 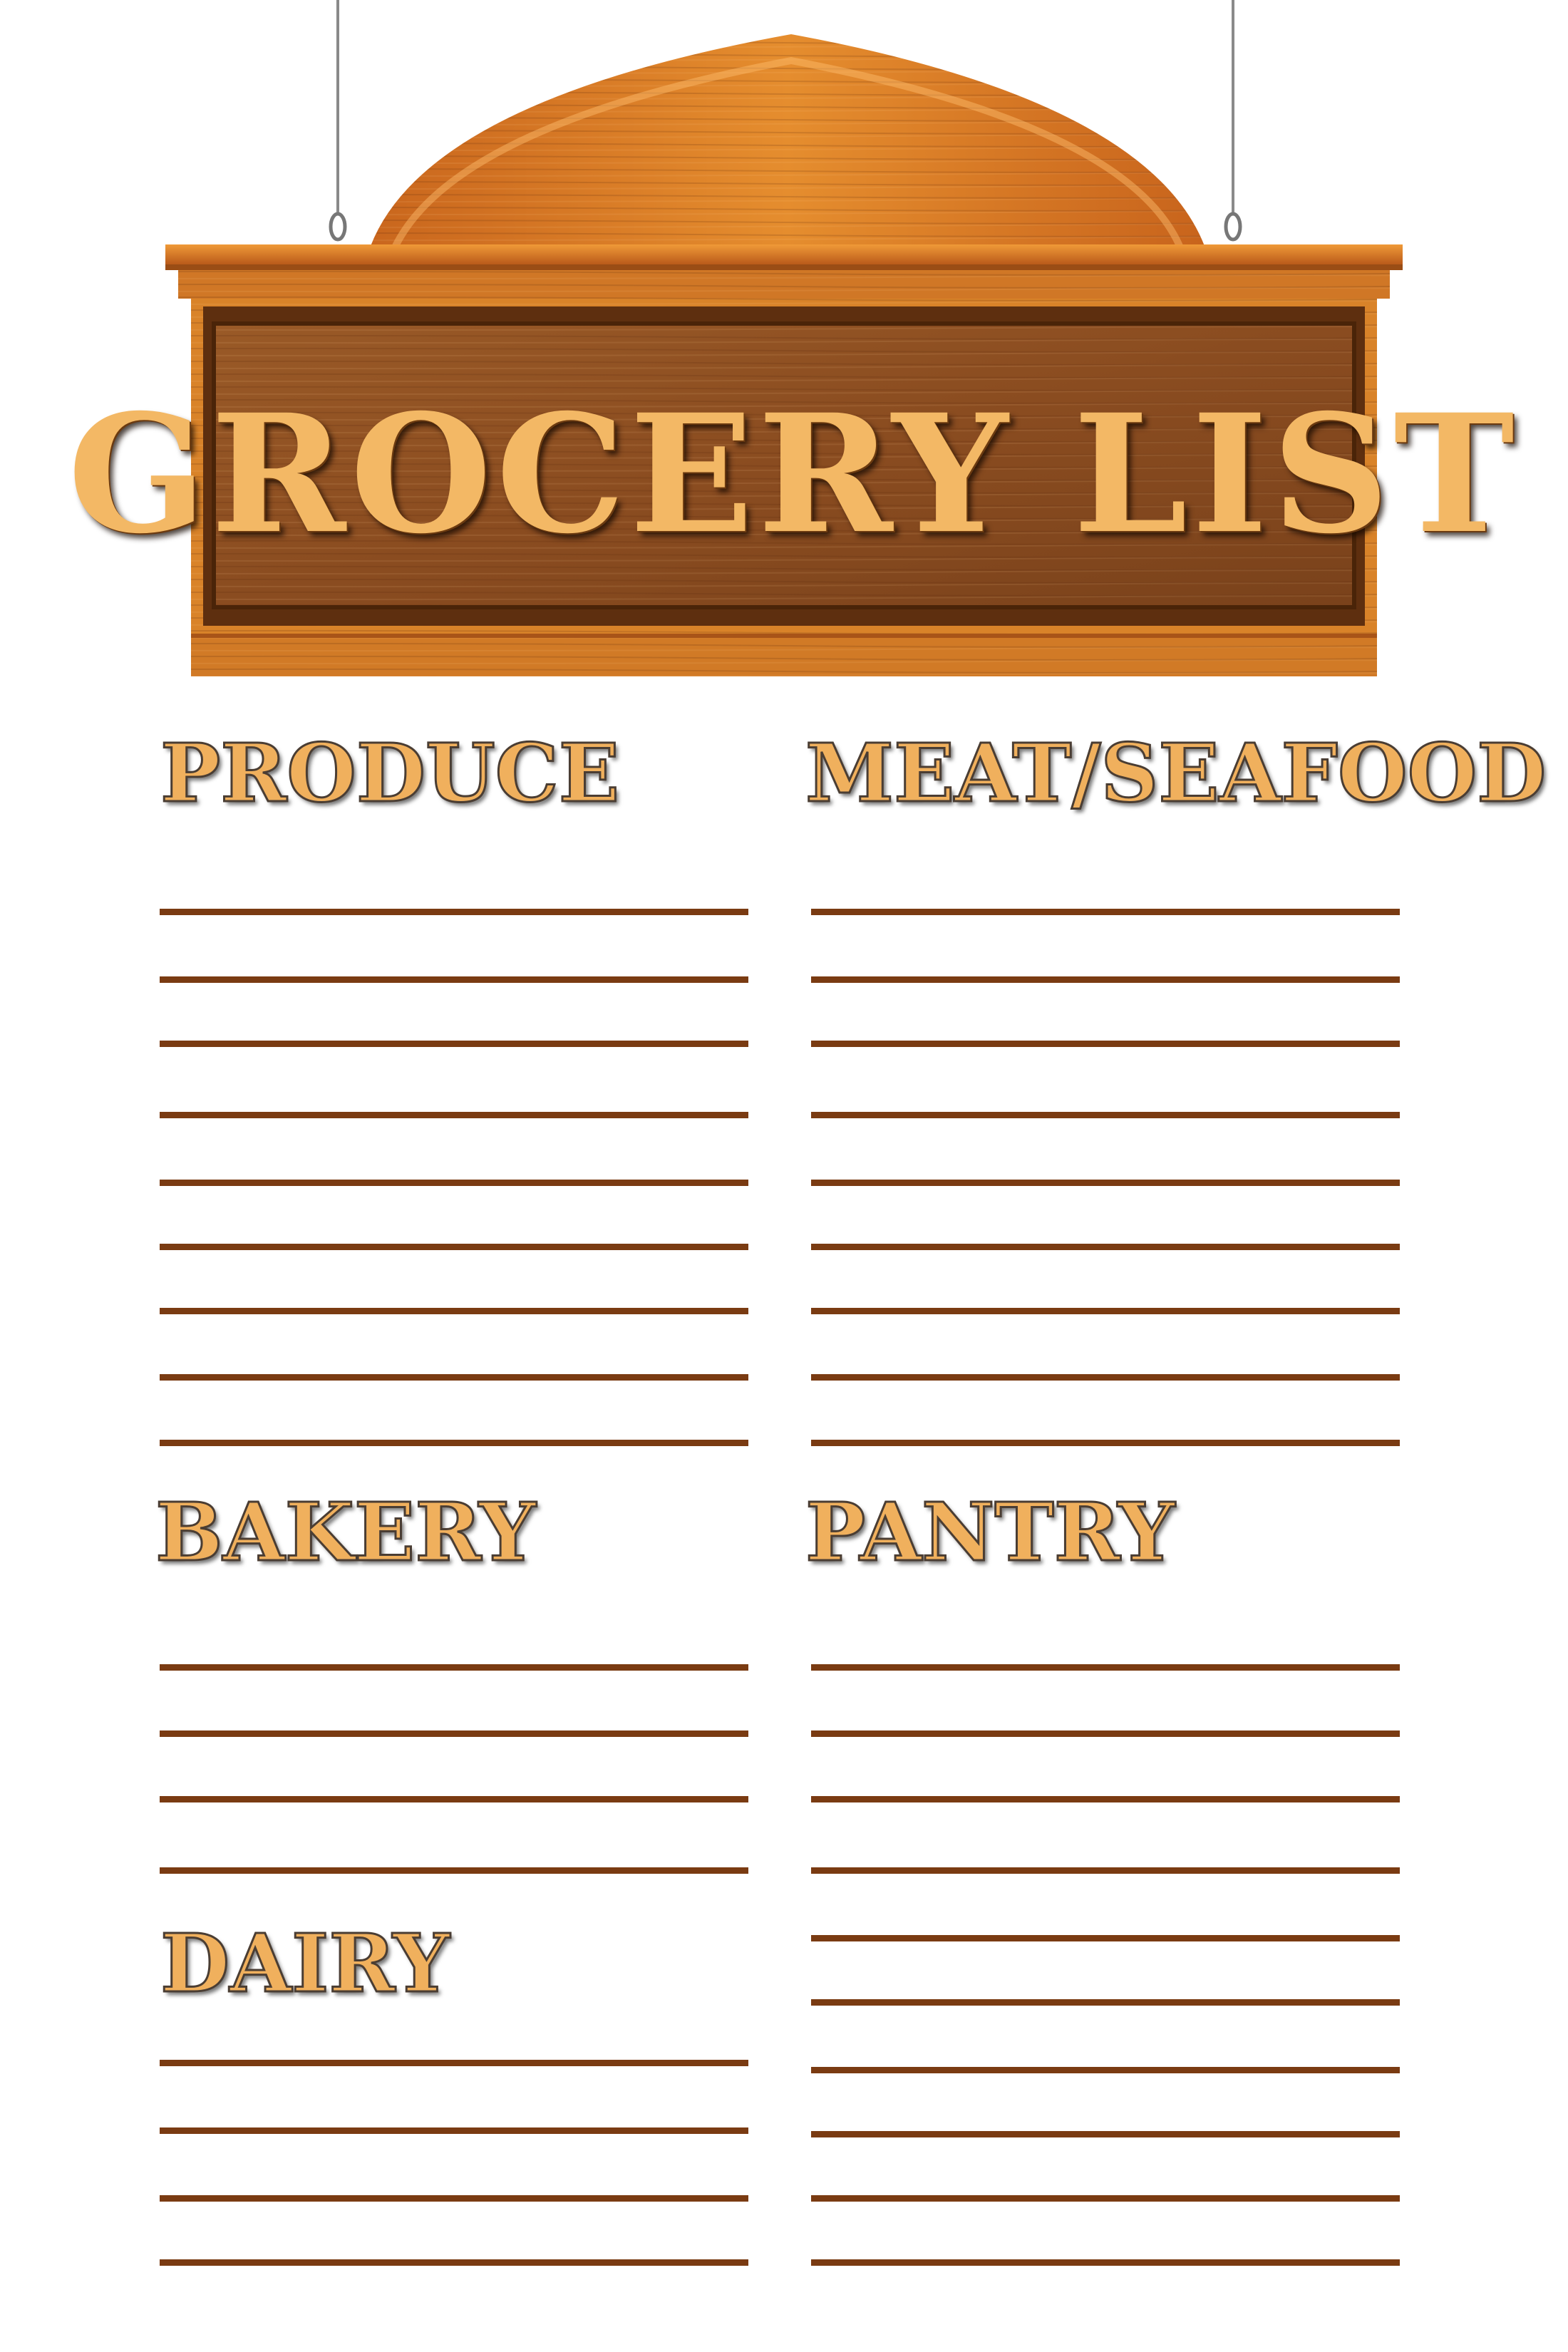 What do you see at coordinates (346, 1533) in the screenshot?
I see `section-heading-bakery: BAKERY` at bounding box center [346, 1533].